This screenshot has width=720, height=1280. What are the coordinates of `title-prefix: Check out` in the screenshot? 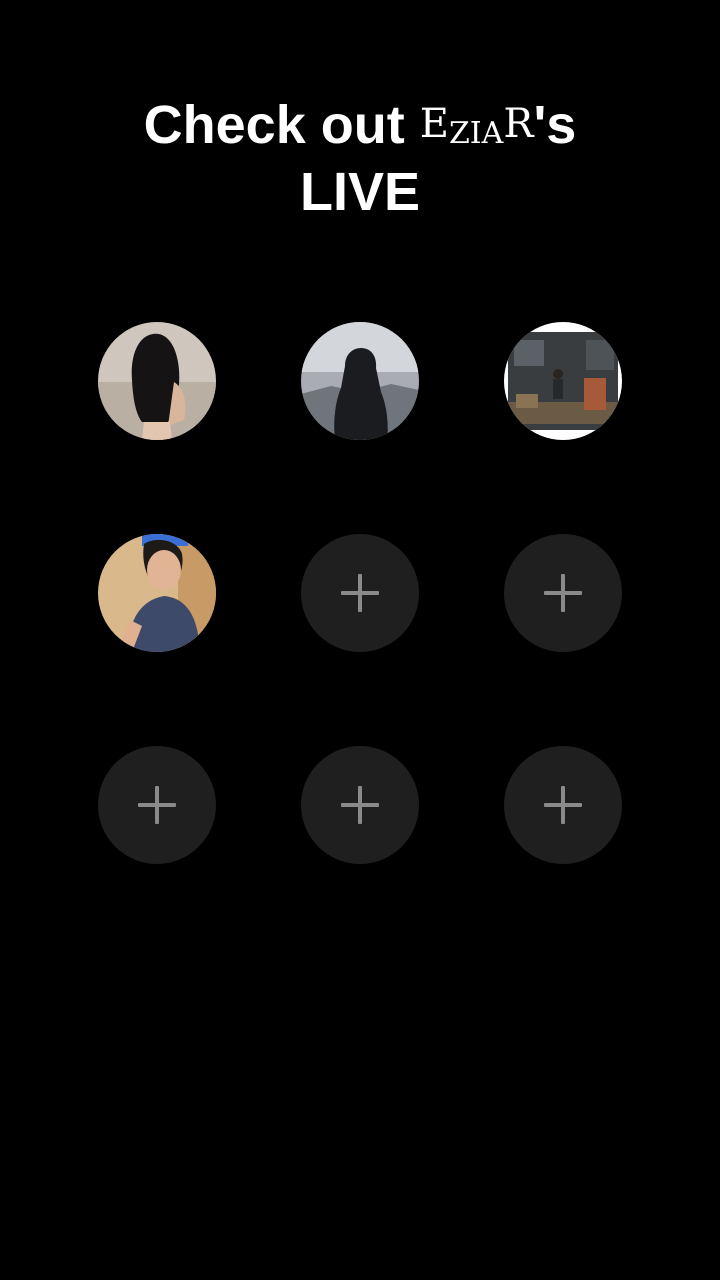 It's located at (274, 125).